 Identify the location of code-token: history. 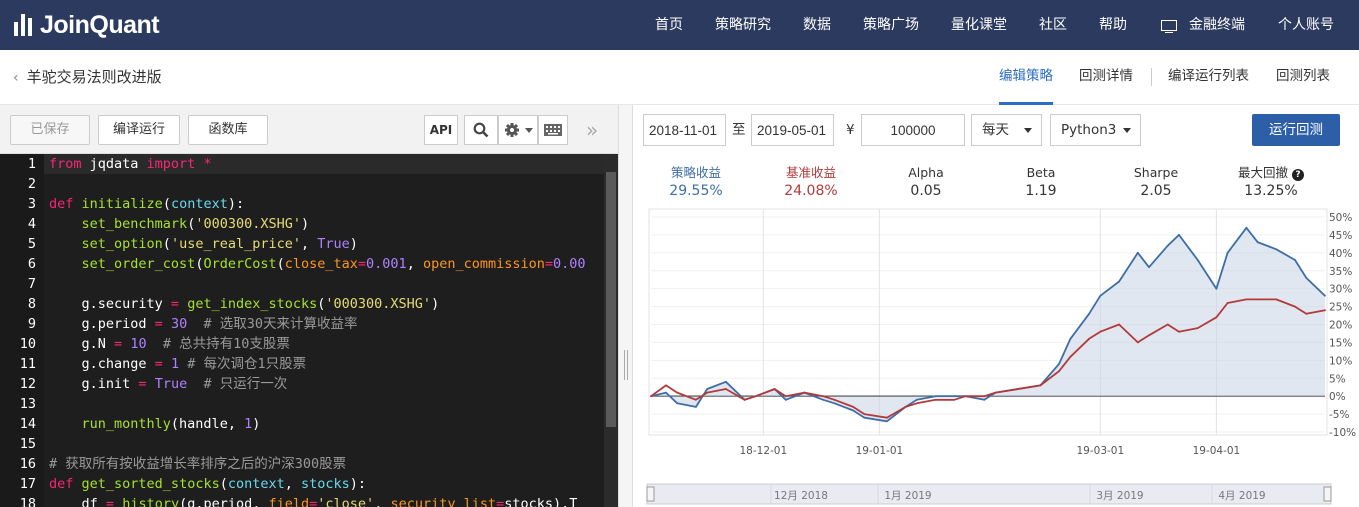
(151, 501).